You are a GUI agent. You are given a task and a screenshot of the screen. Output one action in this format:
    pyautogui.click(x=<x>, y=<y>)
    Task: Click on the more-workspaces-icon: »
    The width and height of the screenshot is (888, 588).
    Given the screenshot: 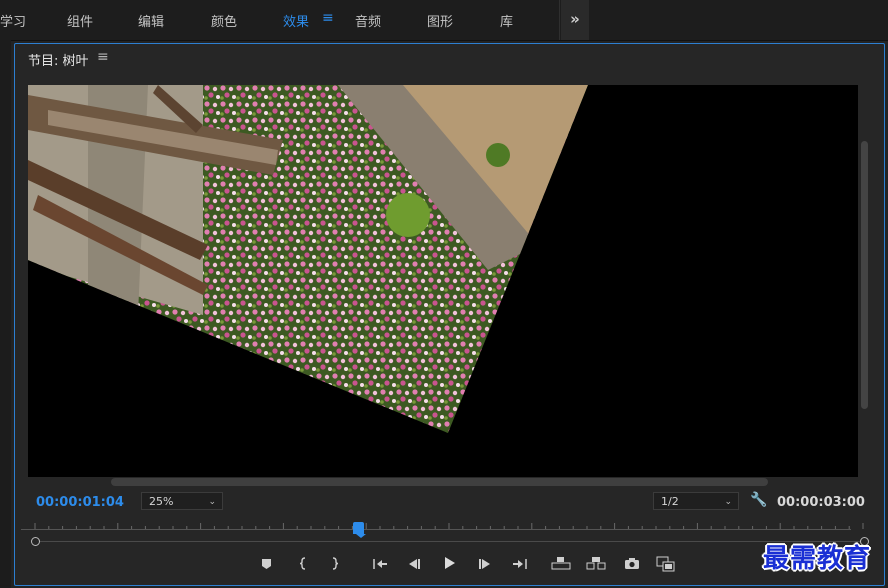 What is the action you would take?
    pyautogui.click(x=575, y=20)
    